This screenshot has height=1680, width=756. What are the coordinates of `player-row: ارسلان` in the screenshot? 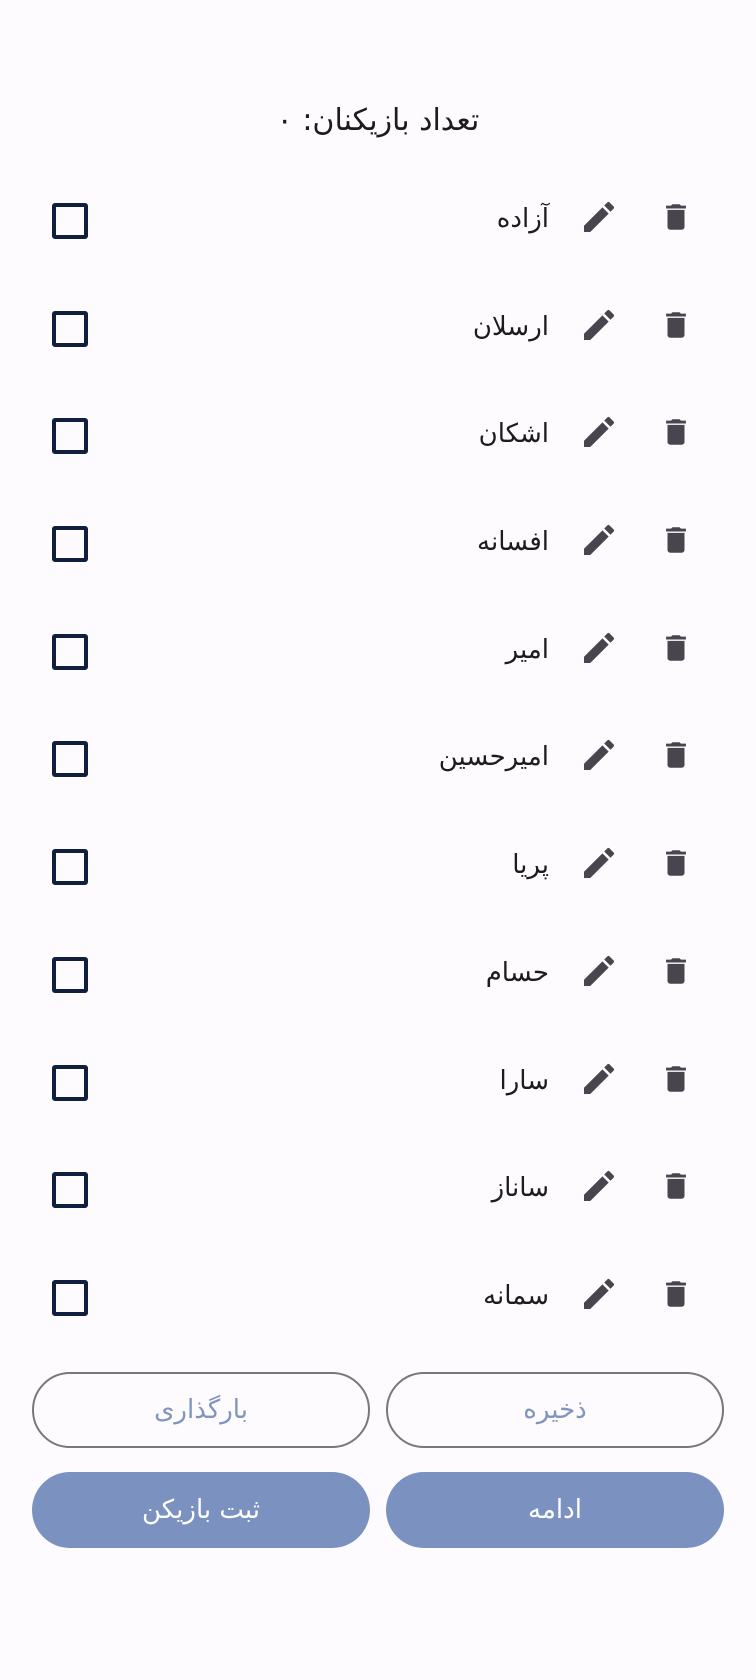 It's located at (378, 328).